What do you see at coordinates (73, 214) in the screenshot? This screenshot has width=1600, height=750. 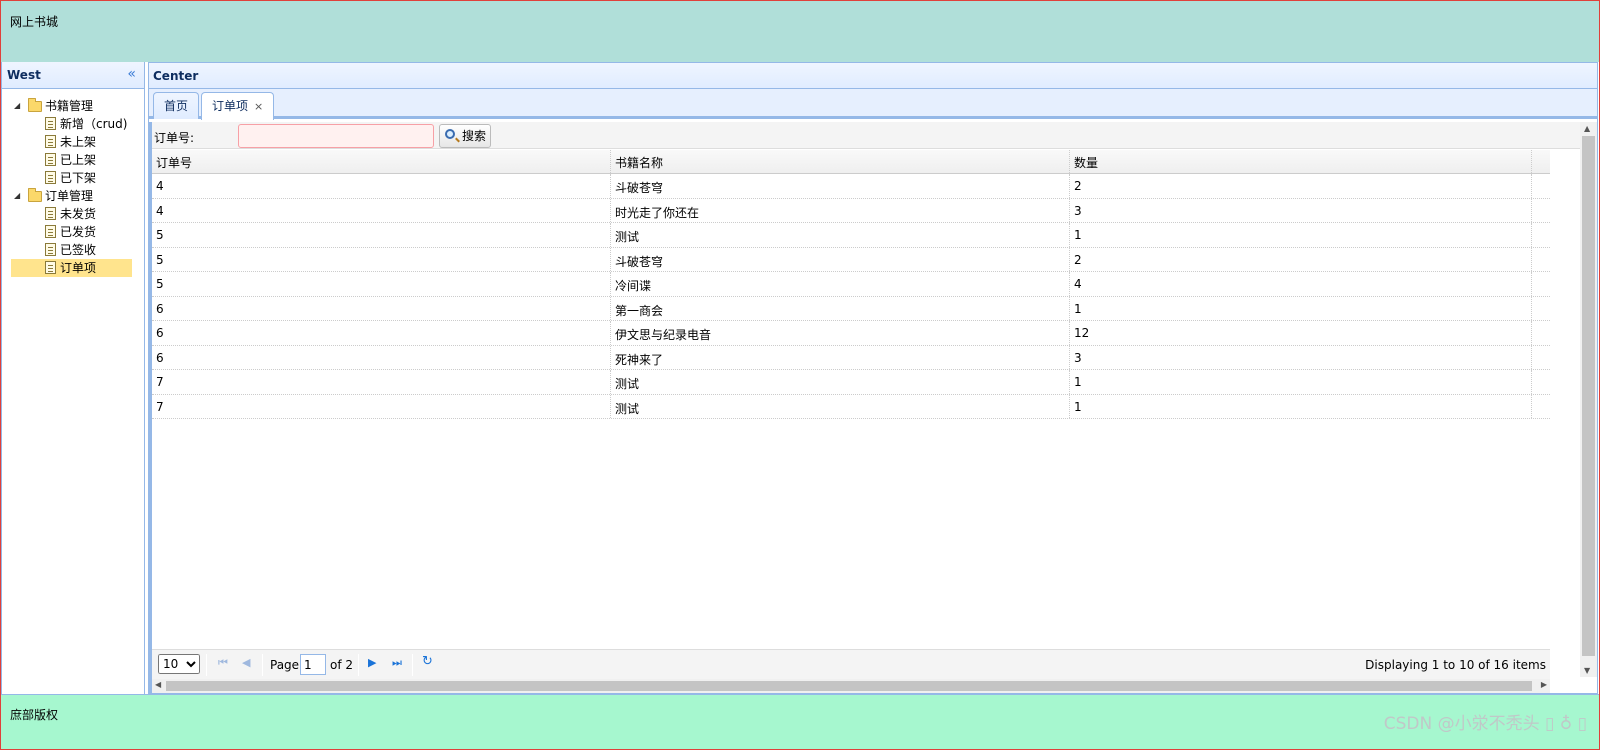 I see `tree-item-unshipped: 未发货` at bounding box center [73, 214].